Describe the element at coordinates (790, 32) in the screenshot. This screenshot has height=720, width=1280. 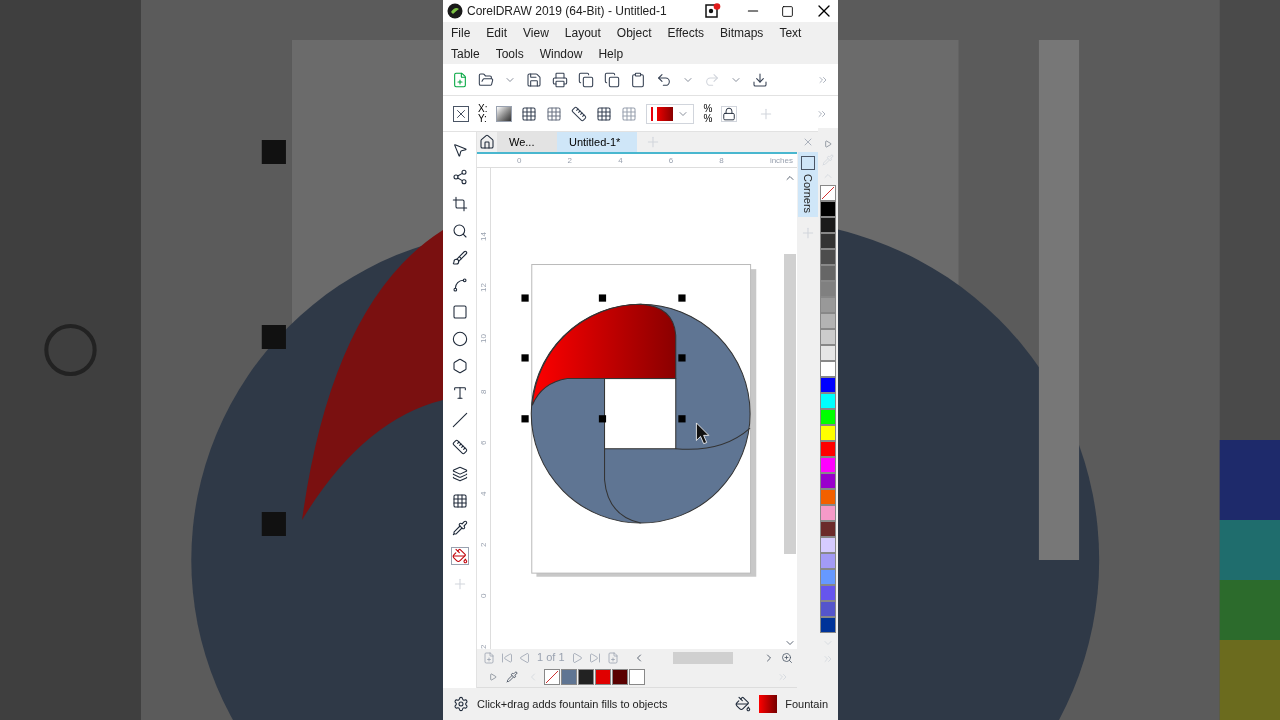
I see `menu-item: Text` at that location.